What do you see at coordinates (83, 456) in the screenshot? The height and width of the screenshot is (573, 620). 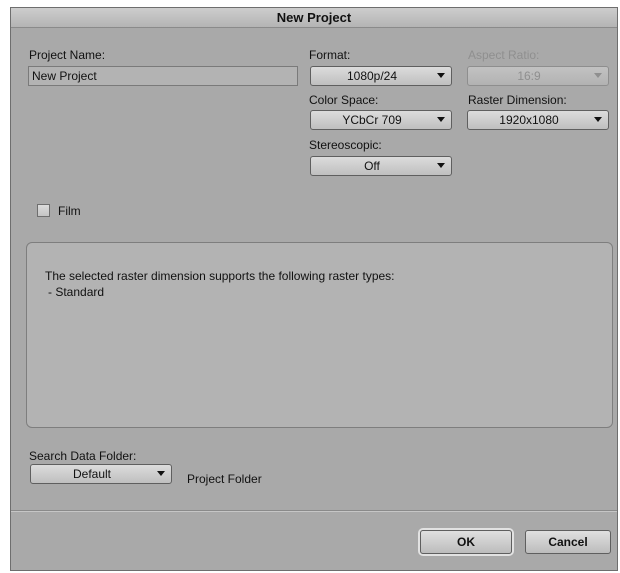 I see `search-data-folder-label: Search Data Folder:` at bounding box center [83, 456].